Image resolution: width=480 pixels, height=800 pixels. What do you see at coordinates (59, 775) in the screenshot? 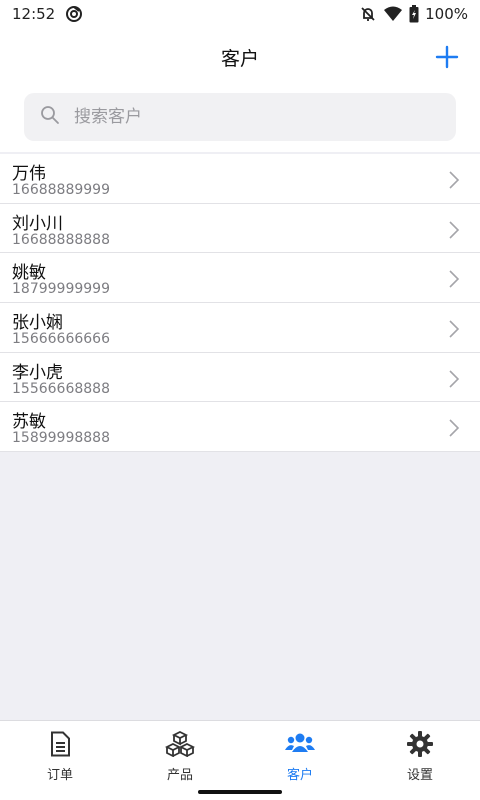
I see `tab-label: 订单` at bounding box center [59, 775].